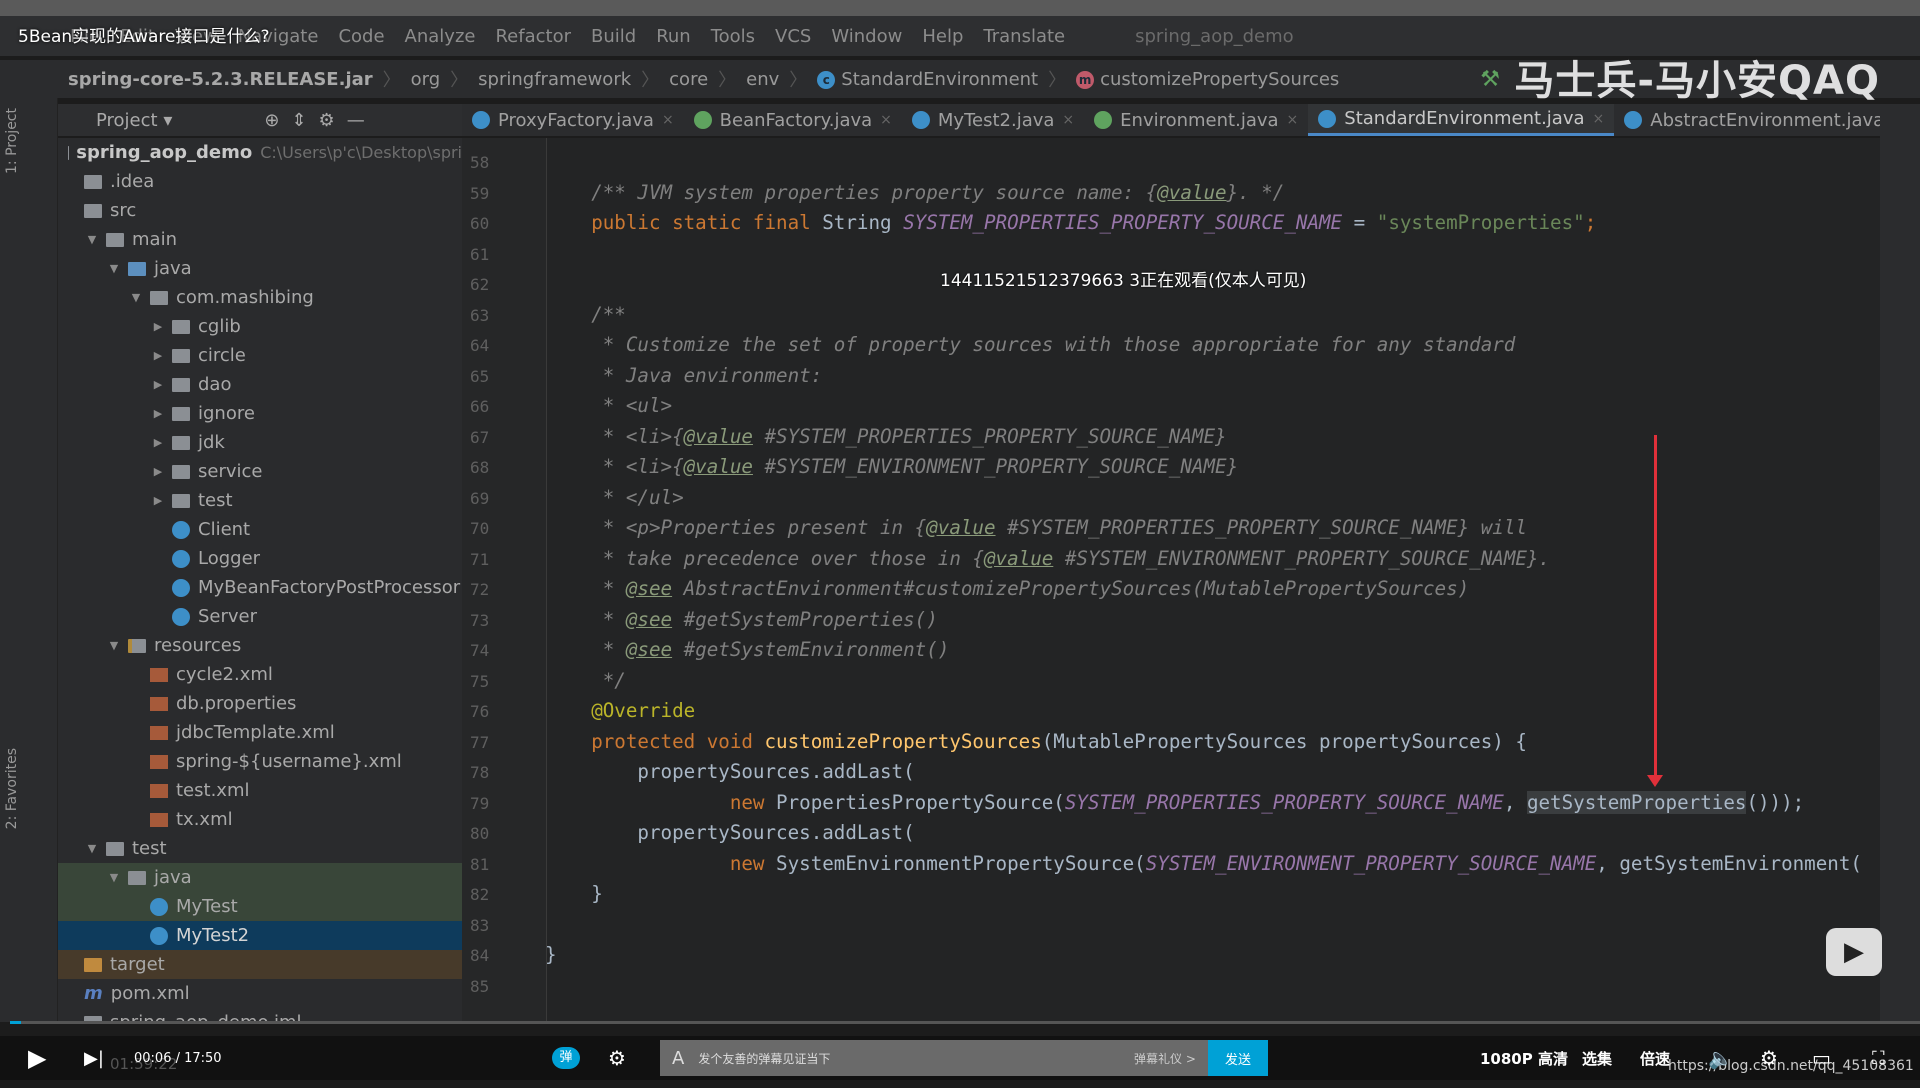  Describe the element at coordinates (260, 616) in the screenshot. I see `tree-item: Server` at that location.